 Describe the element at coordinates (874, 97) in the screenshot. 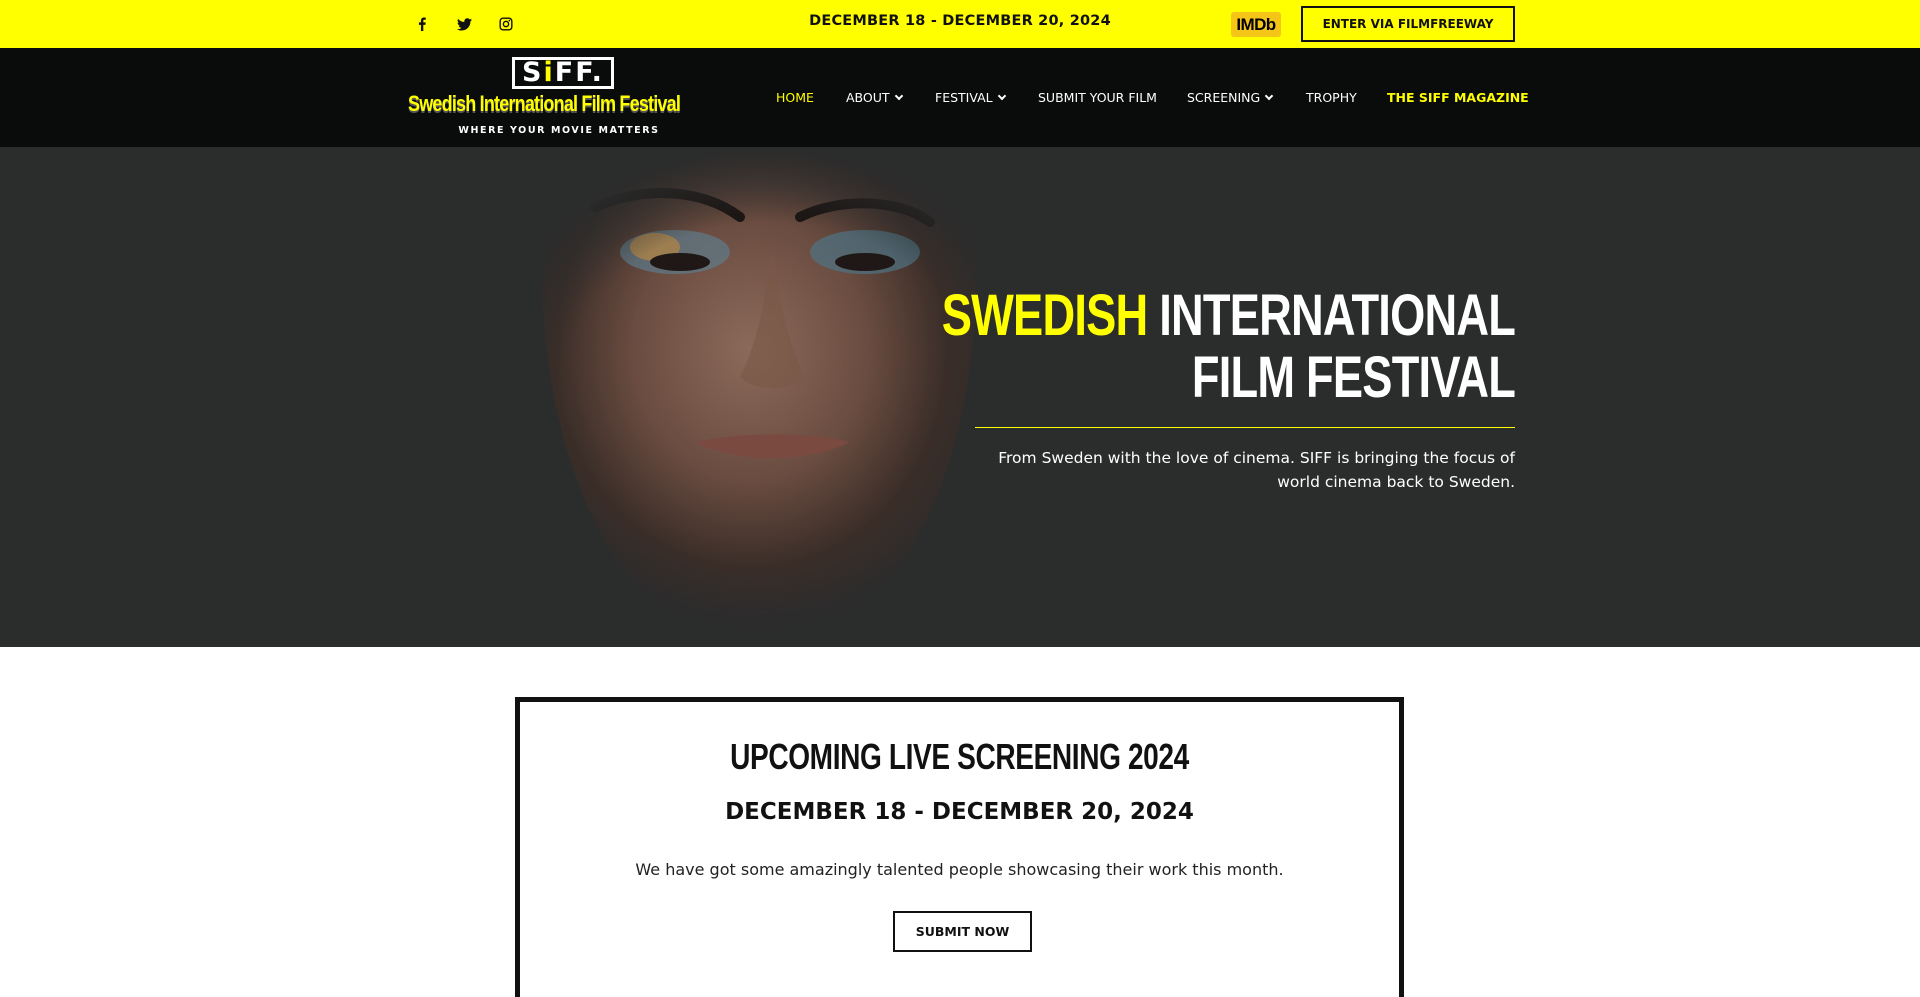

I see `nav-item-about: ABOUT` at that location.